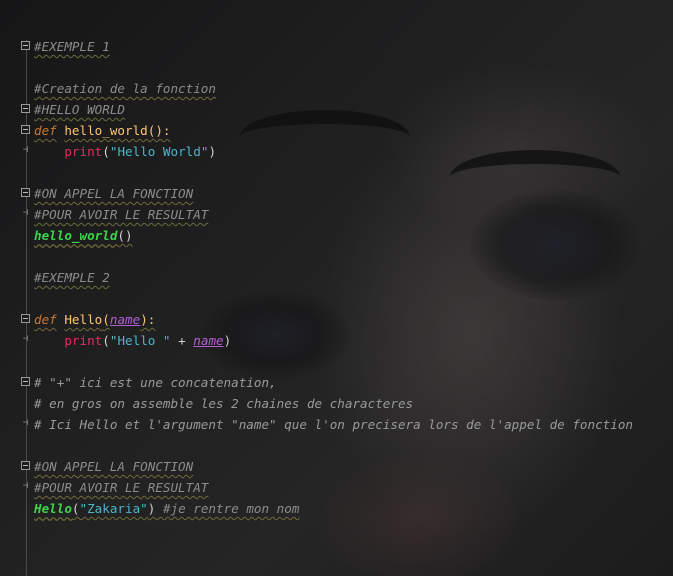 This screenshot has height=576, width=673. I want to click on punctuation: ():, so click(159, 130).